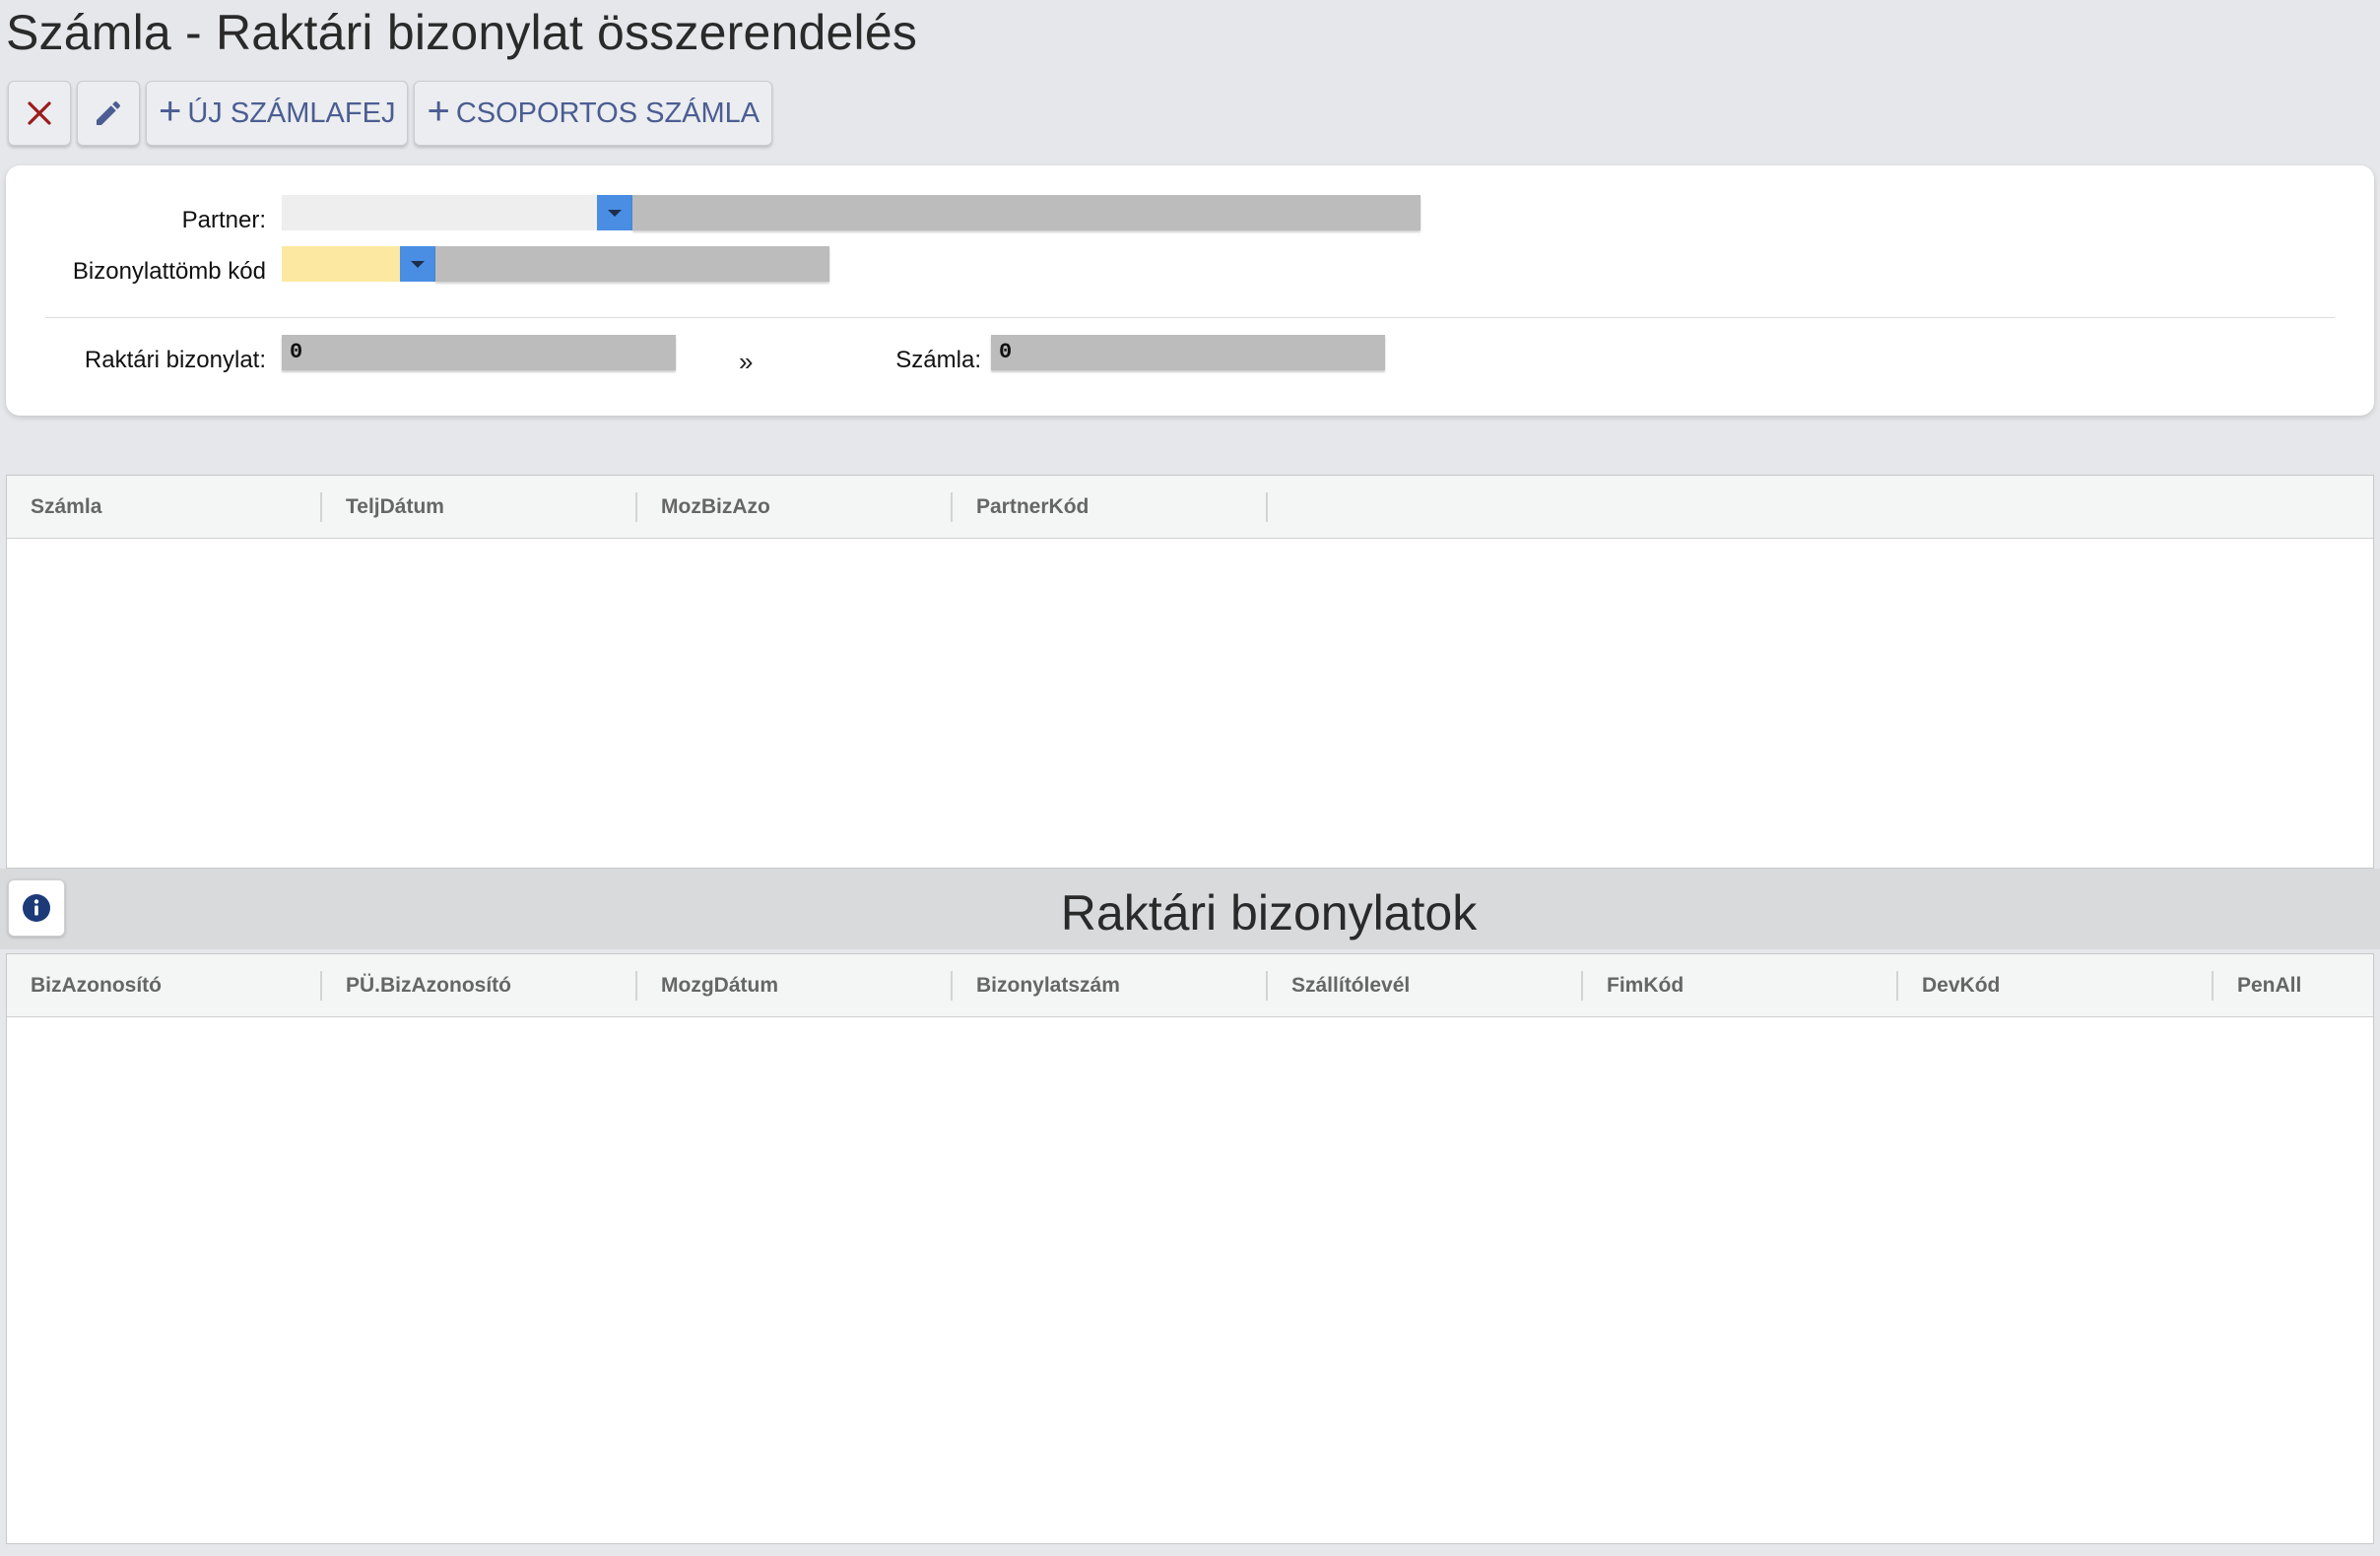 This screenshot has width=2380, height=1556. I want to click on column-header-invoice: Számla, so click(164, 506).